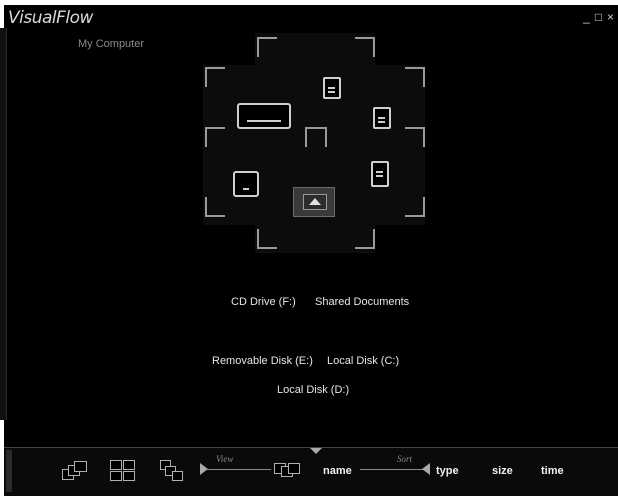  What do you see at coordinates (426, 469) in the screenshot?
I see `sort-prev-arrow-icon` at bounding box center [426, 469].